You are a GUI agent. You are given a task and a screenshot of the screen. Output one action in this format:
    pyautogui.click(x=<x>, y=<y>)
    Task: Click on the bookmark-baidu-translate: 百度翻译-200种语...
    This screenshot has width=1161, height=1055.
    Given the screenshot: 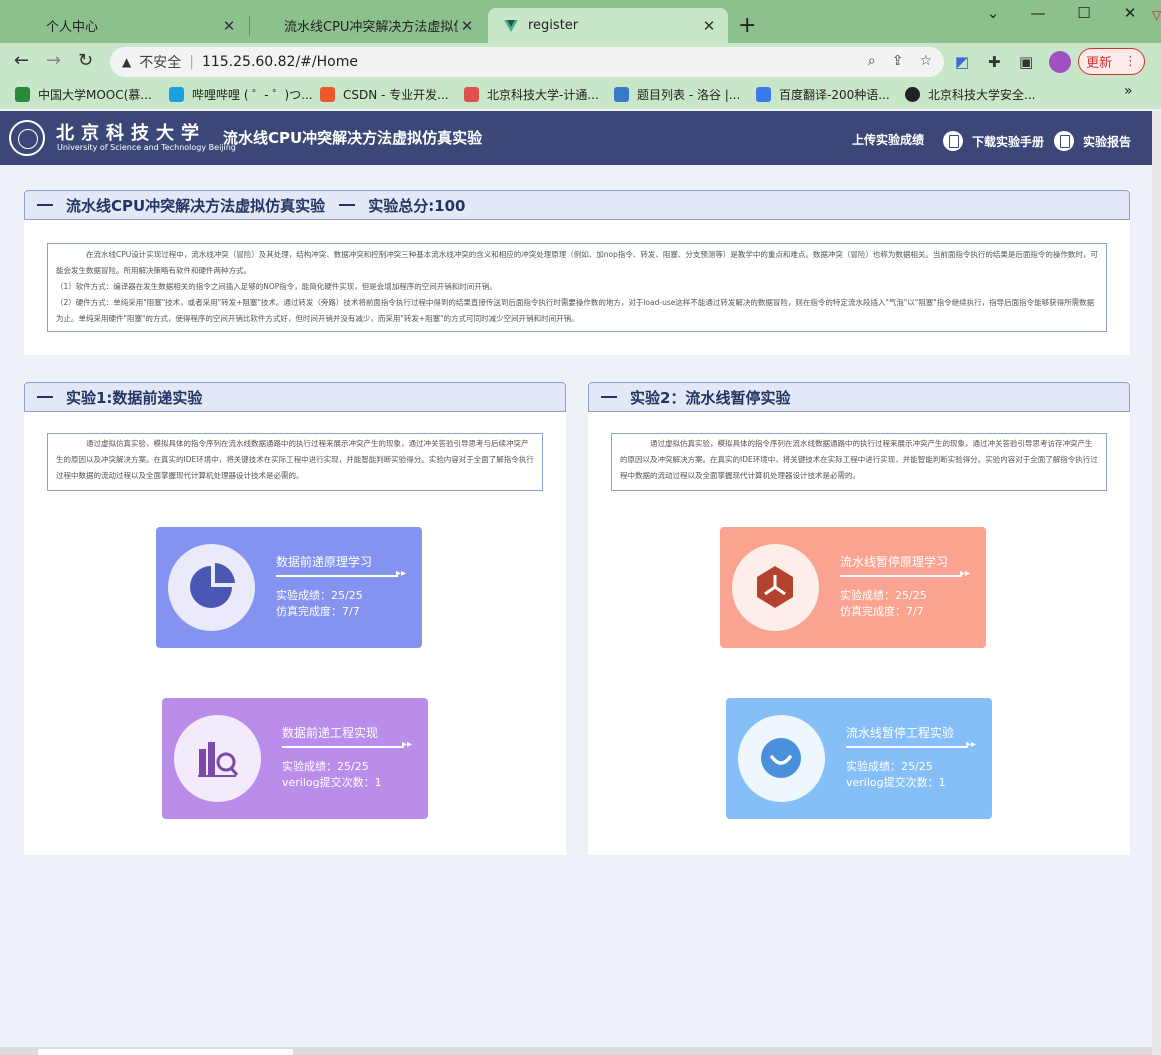 What is the action you would take?
    pyautogui.click(x=823, y=94)
    